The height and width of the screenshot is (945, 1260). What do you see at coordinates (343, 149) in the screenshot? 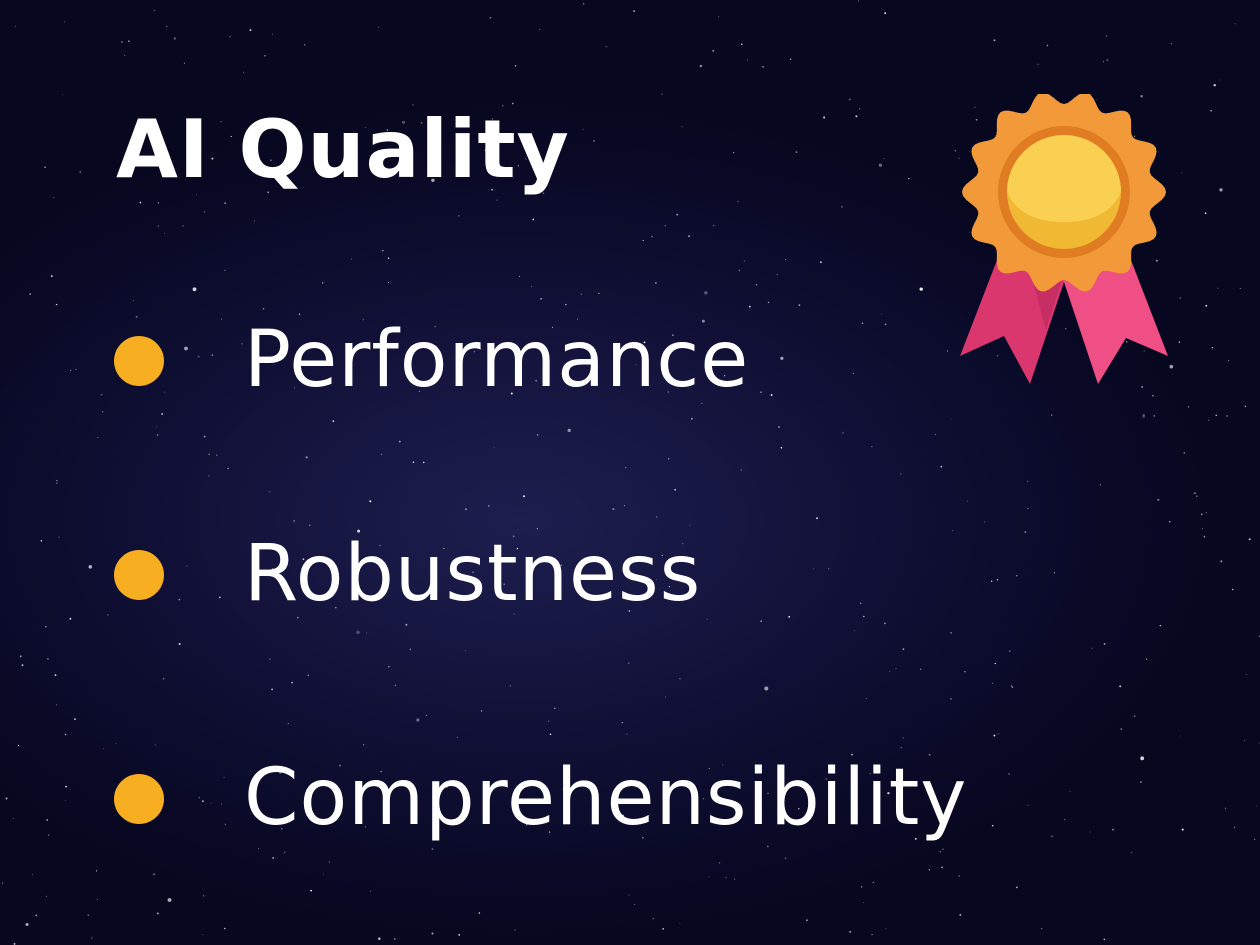
I see `slide-title: AI Quality` at bounding box center [343, 149].